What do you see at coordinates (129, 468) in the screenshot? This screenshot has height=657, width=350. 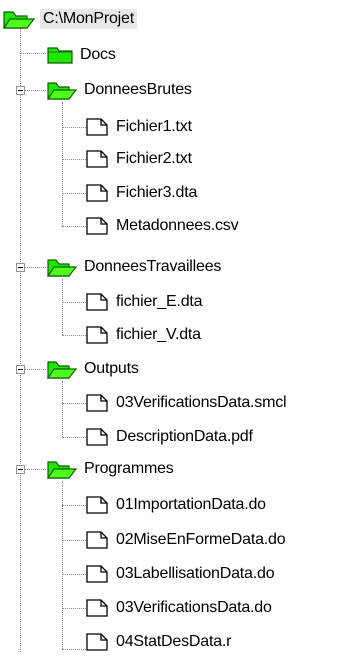 I see `folder-label: Programmes` at bounding box center [129, 468].